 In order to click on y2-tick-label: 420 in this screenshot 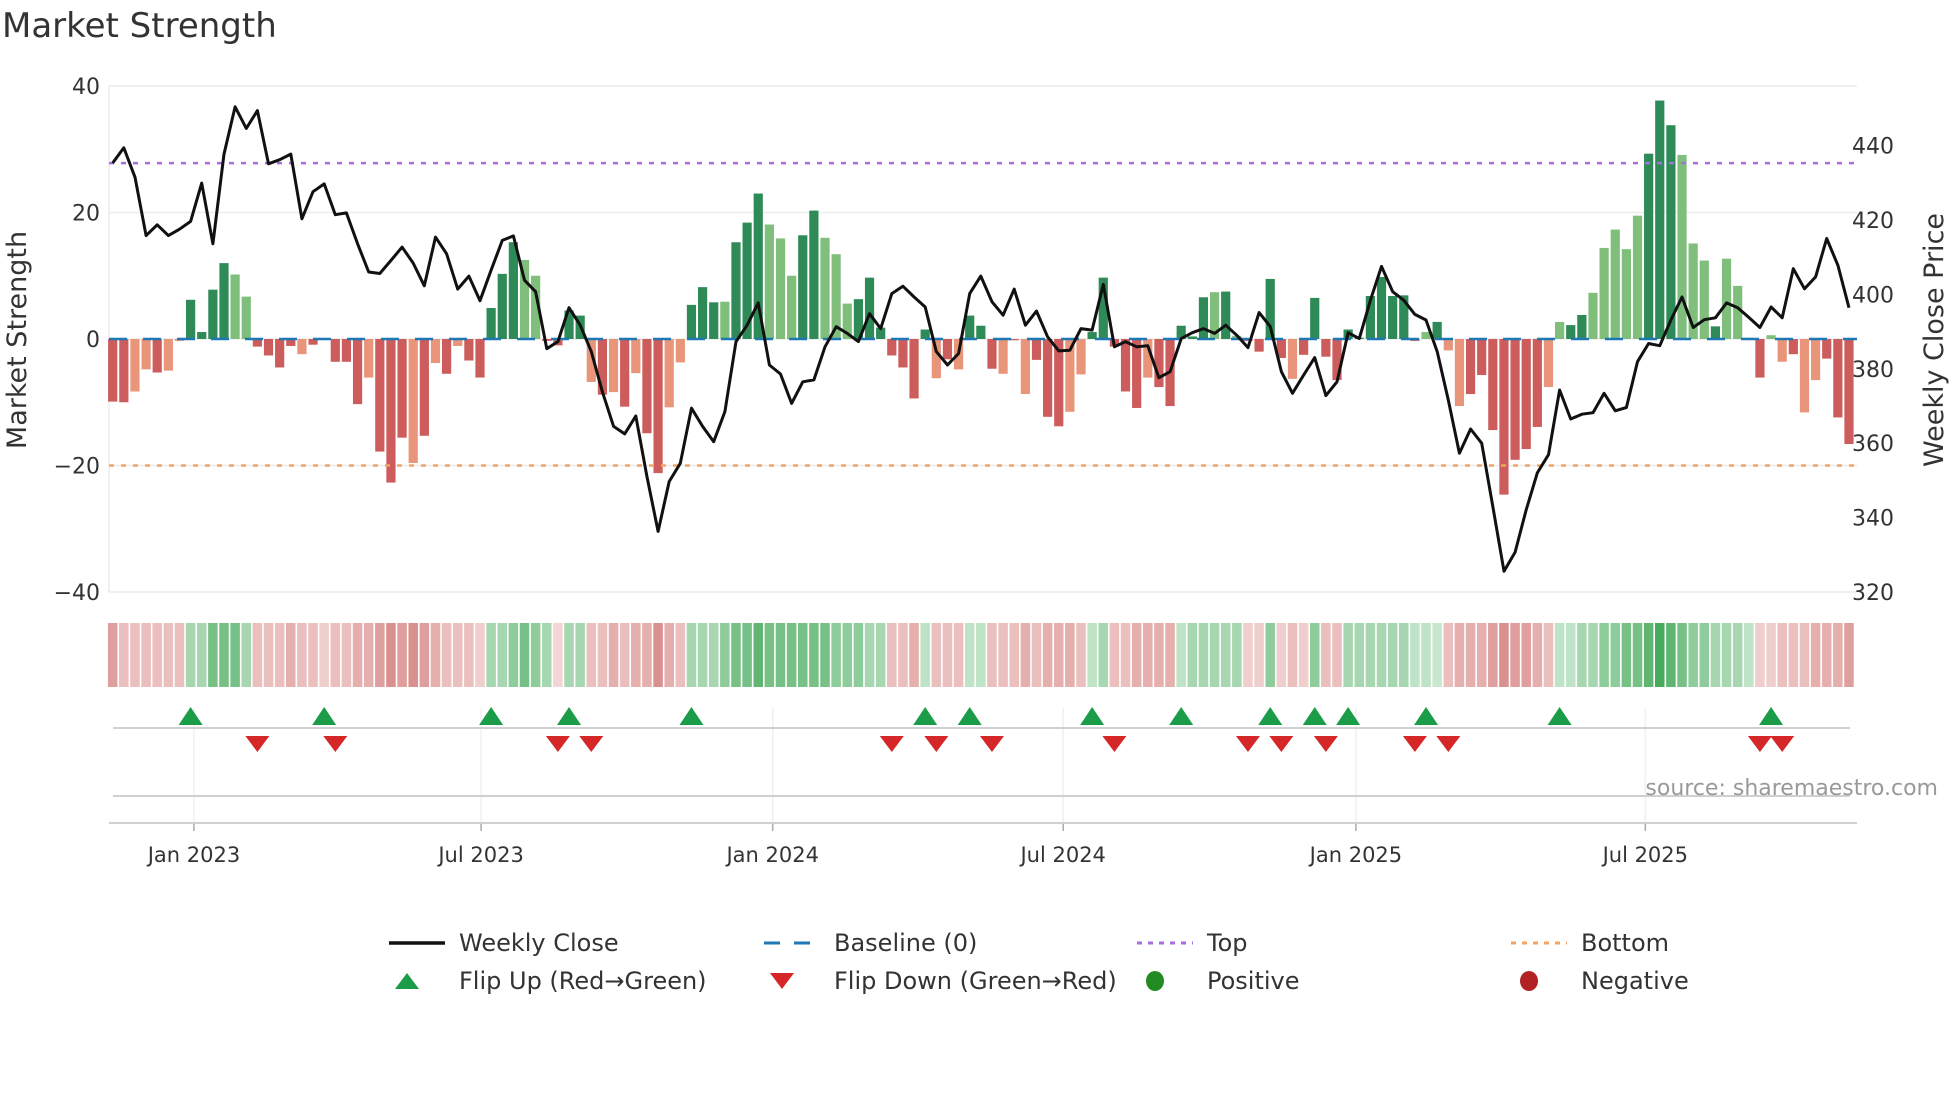, I will do `click(1873, 221)`.